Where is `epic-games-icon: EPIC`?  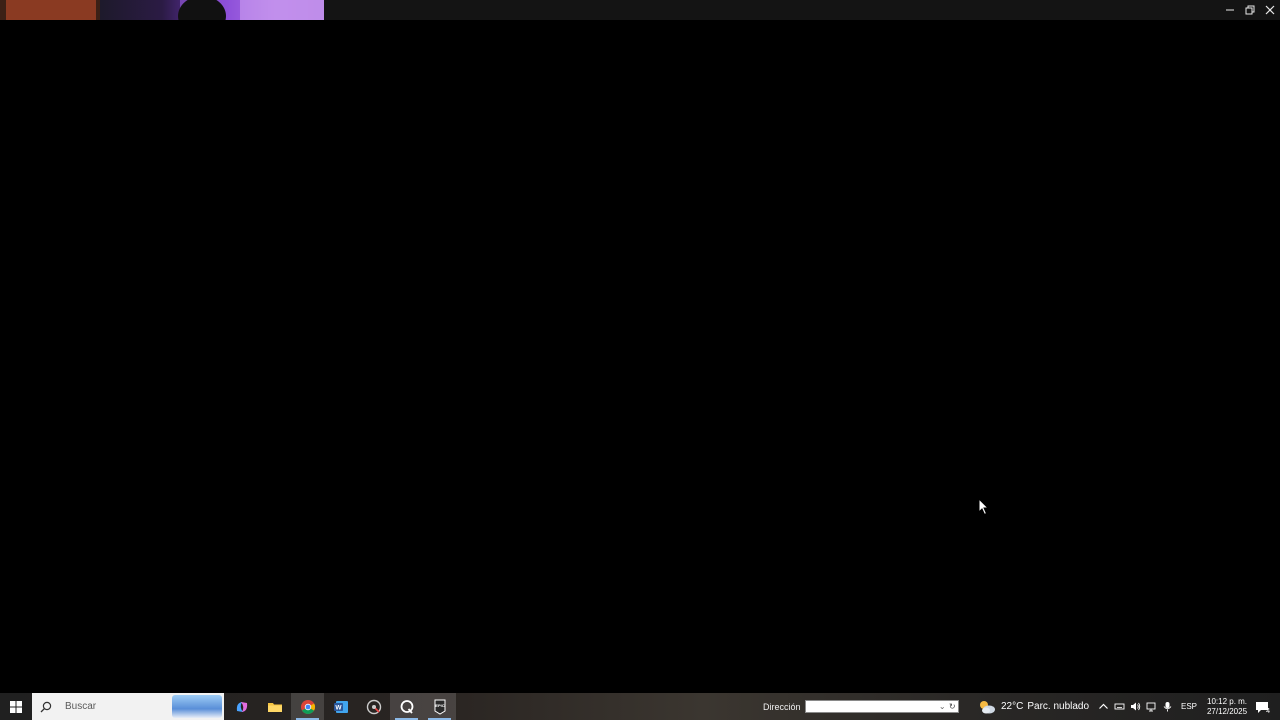
epic-games-icon: EPIC is located at coordinates (439, 707).